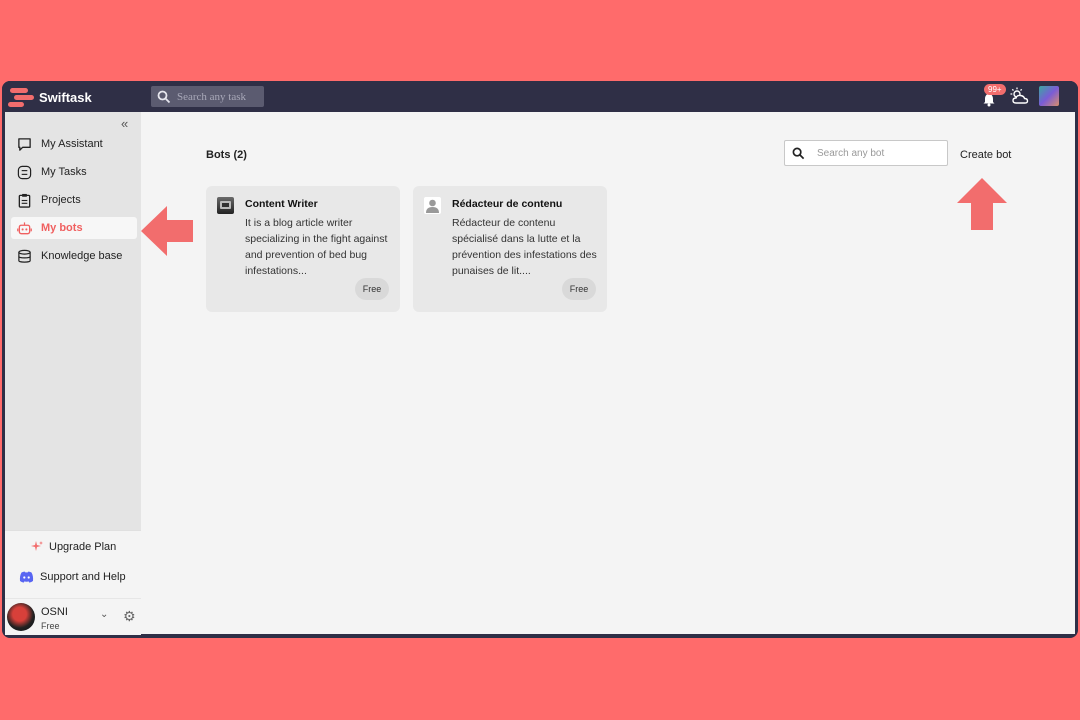 Image resolution: width=1080 pixels, height=720 pixels. What do you see at coordinates (219, 96) in the screenshot?
I see `task-search-input` at bounding box center [219, 96].